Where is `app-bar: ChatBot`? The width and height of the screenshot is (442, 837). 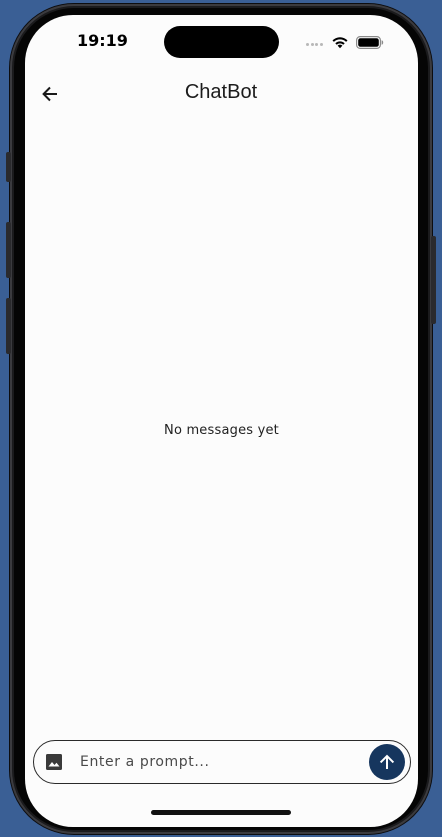 app-bar: ChatBot is located at coordinates (221, 93).